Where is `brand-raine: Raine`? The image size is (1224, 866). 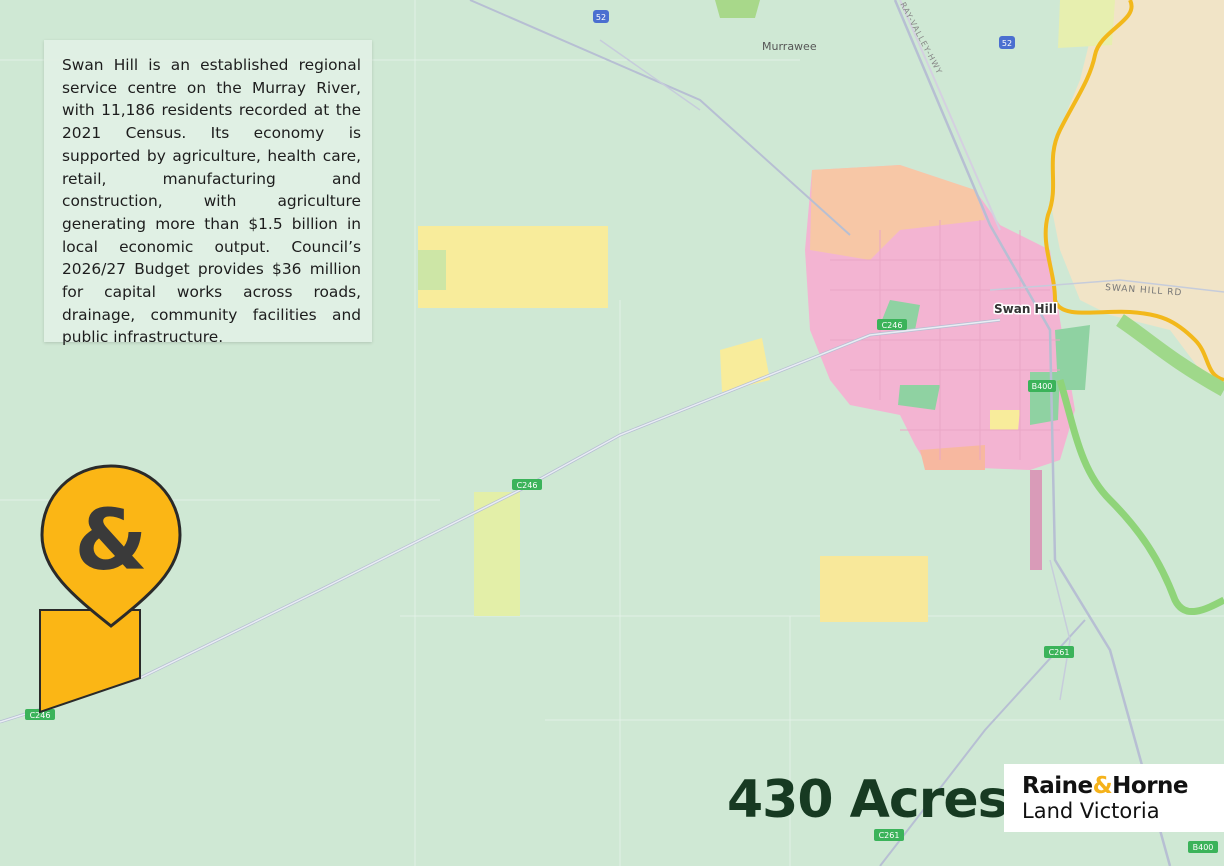
brand-raine: Raine is located at coordinates (1057, 786).